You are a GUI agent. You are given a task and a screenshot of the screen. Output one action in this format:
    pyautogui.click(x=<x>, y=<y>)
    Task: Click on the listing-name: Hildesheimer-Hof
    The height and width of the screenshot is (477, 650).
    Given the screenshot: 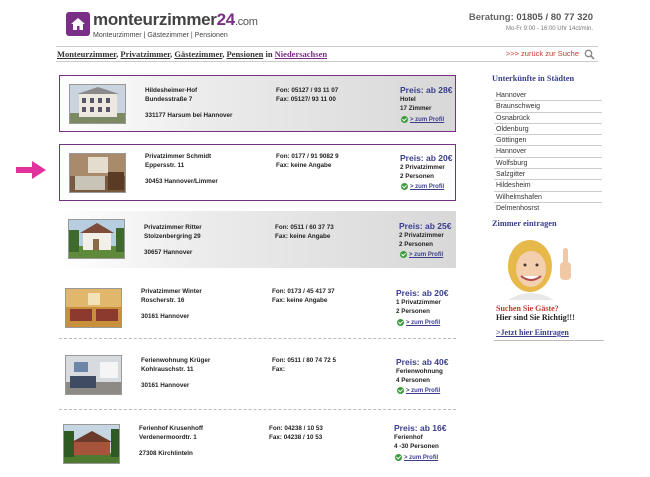 What is the action you would take?
    pyautogui.click(x=171, y=90)
    